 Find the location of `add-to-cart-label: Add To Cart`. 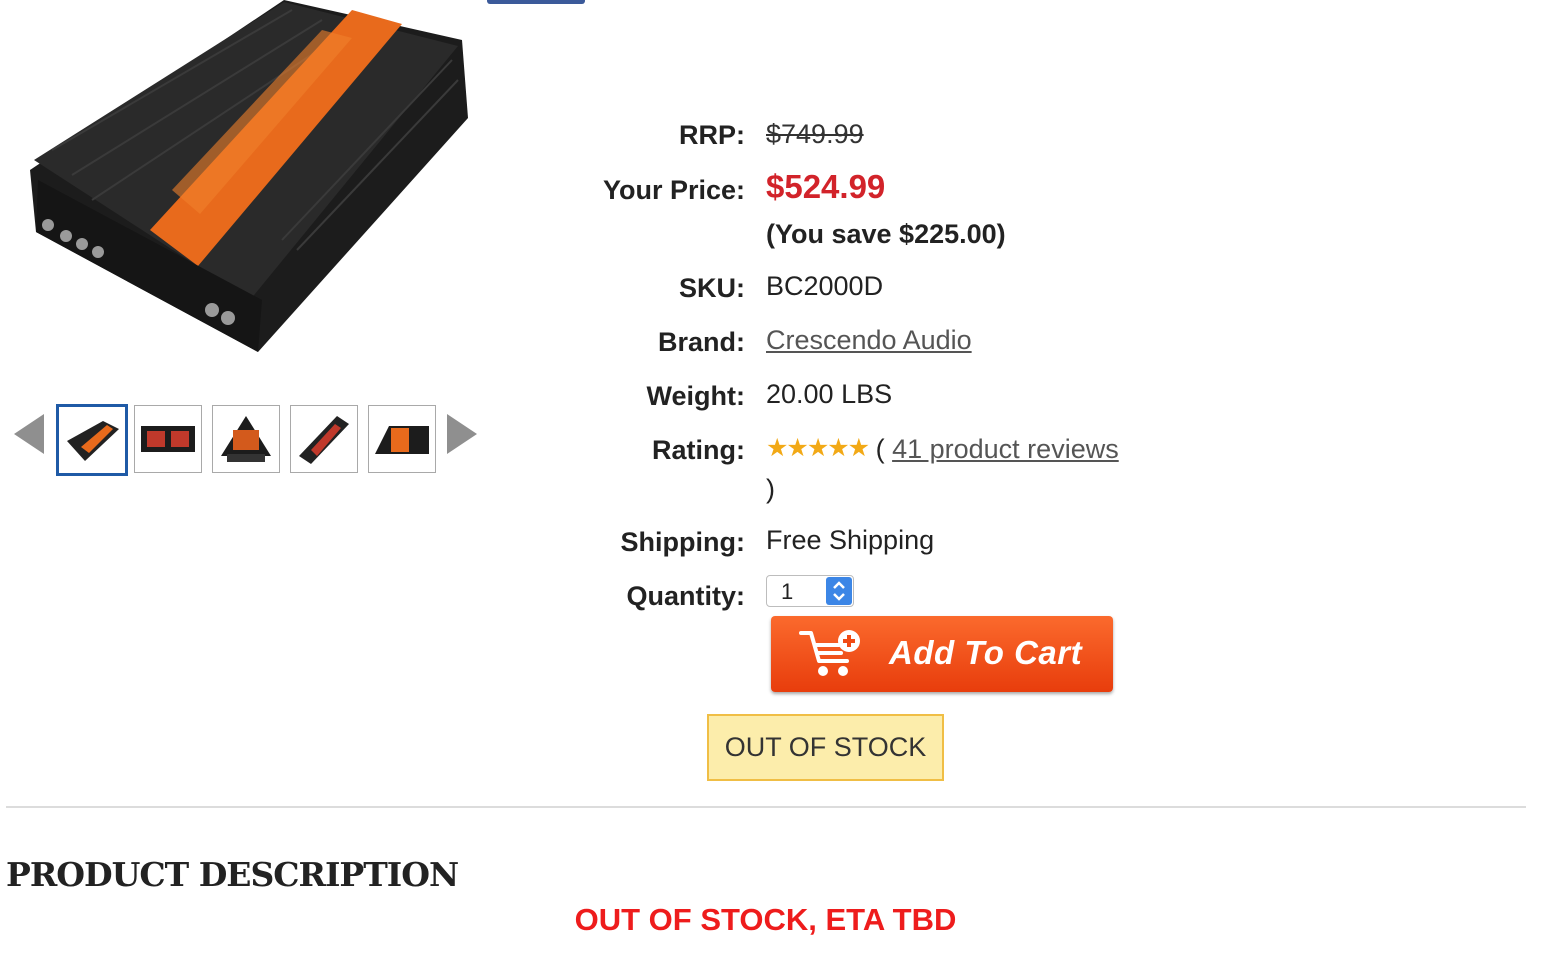

add-to-cart-label: Add To Cart is located at coordinates (986, 652).